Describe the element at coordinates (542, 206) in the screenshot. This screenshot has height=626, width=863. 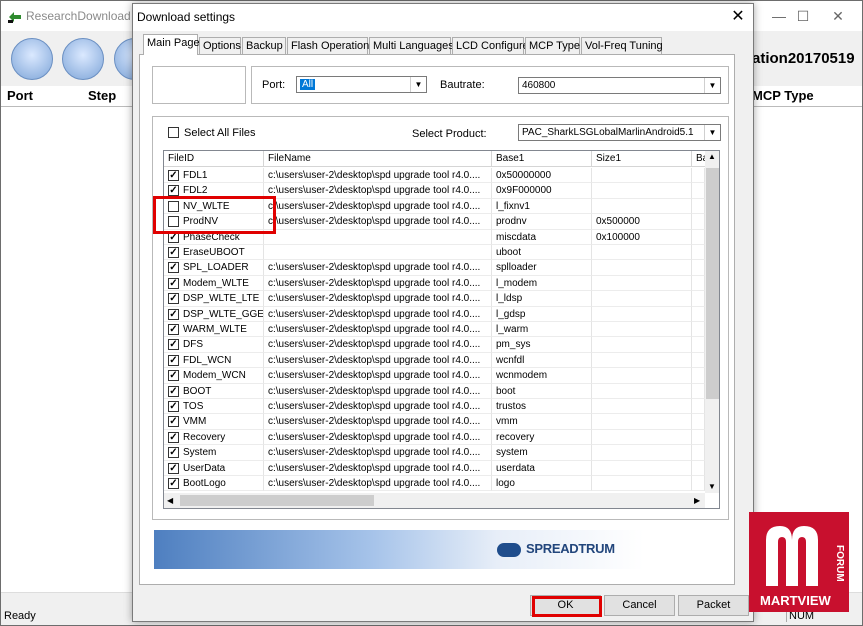
I see `base-cell: l_fixnv1` at that location.